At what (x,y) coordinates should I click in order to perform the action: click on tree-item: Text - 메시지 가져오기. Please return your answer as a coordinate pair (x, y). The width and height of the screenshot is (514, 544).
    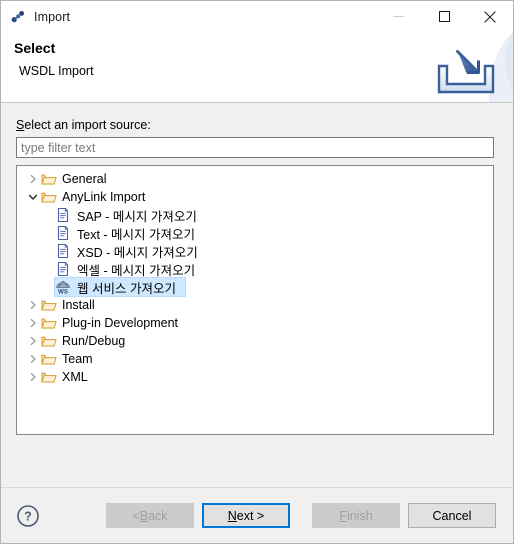
    Looking at the image, I should click on (255, 233).